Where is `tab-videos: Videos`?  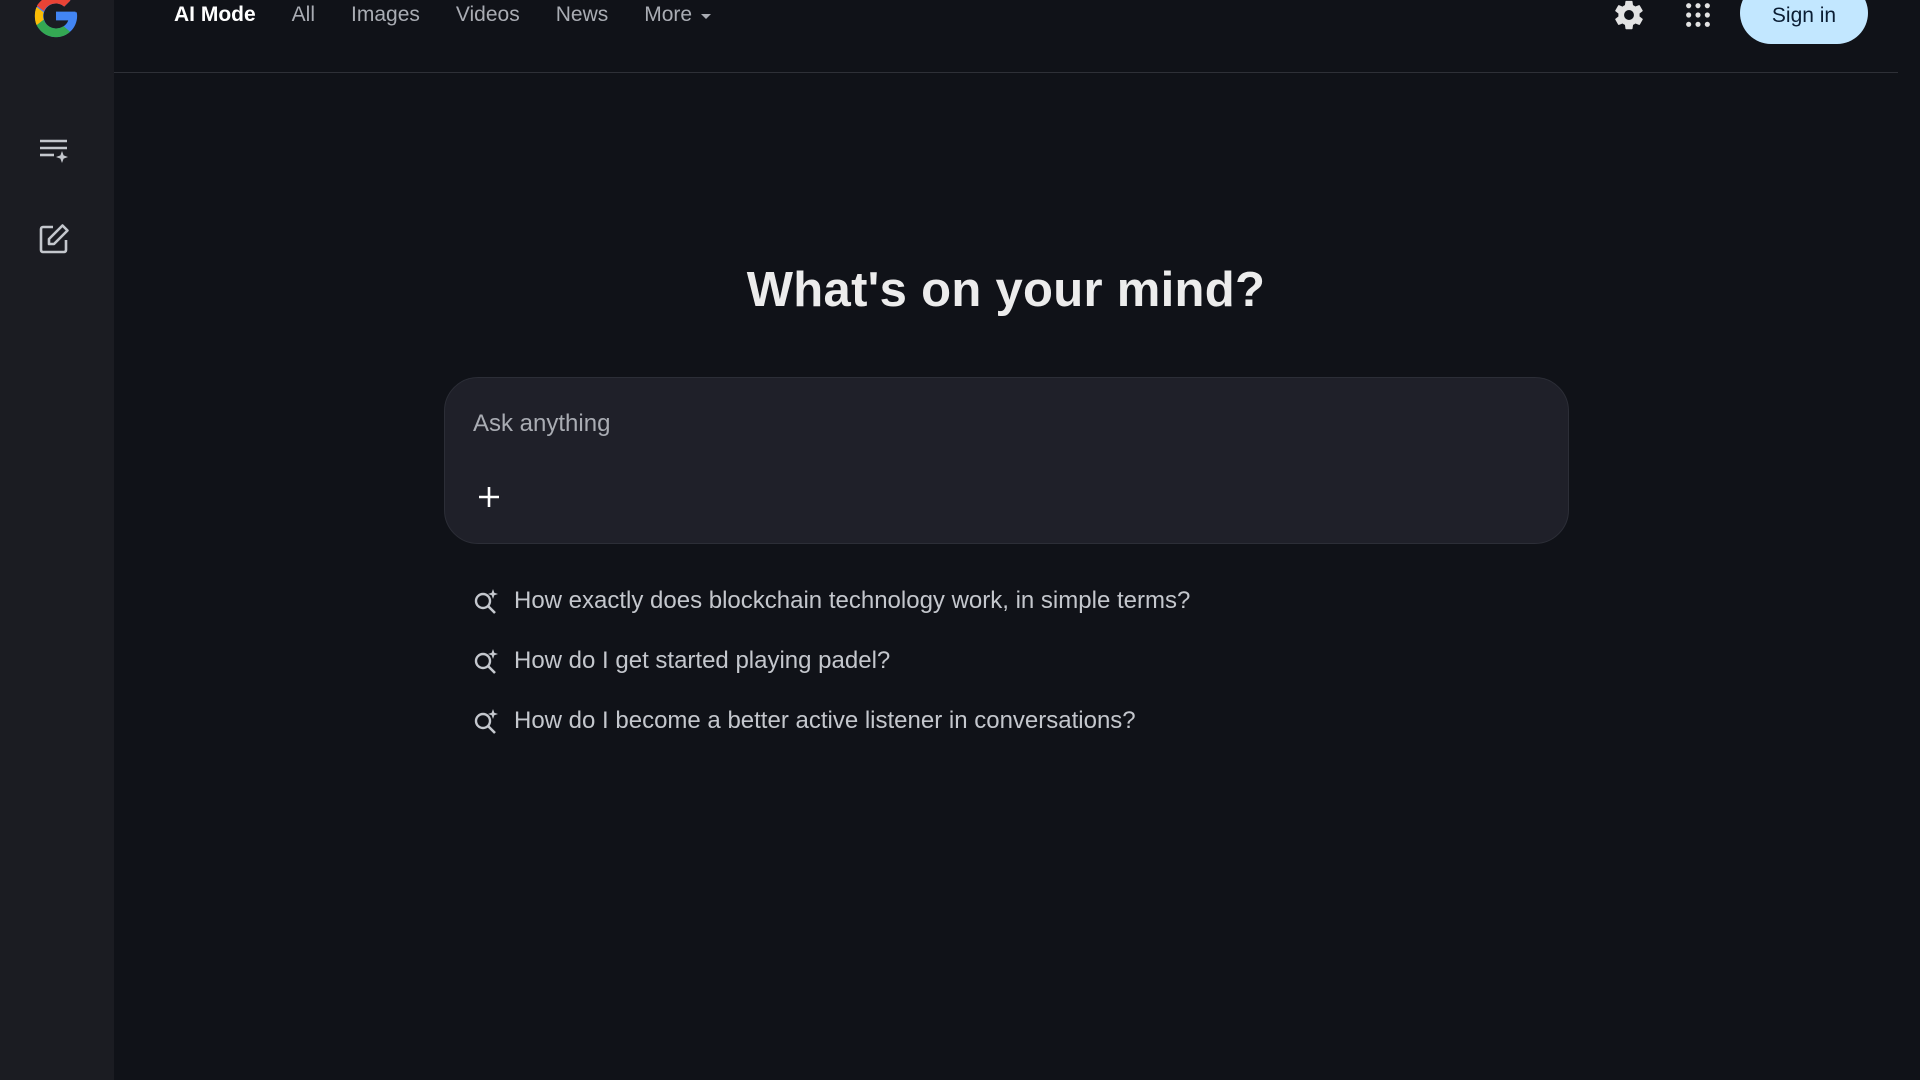 tab-videos: Videos is located at coordinates (488, 15).